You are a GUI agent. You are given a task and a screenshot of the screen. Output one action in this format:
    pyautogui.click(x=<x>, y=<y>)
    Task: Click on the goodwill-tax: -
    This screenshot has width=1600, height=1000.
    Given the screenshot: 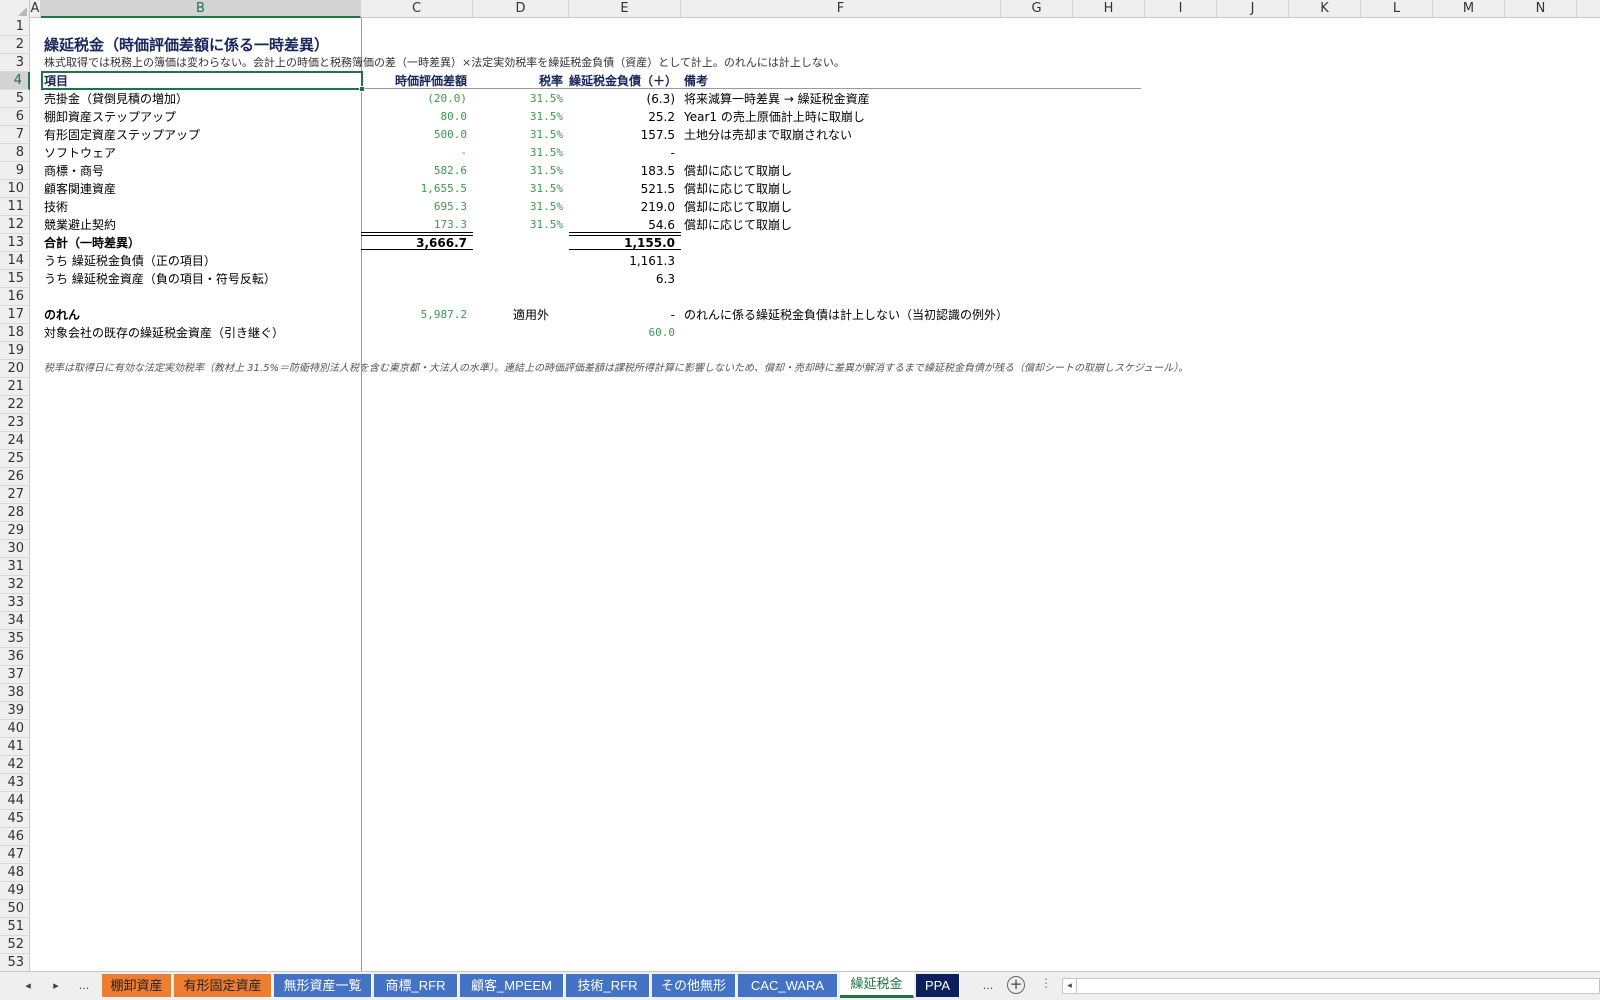 What is the action you would take?
    pyautogui.click(x=622, y=315)
    